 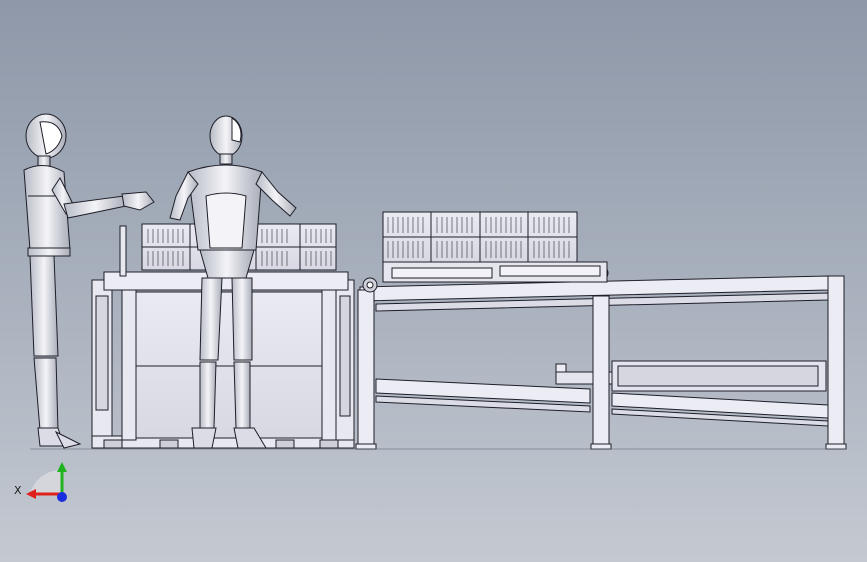 What do you see at coordinates (31, 494) in the screenshot?
I see `x-axis-arrowhead` at bounding box center [31, 494].